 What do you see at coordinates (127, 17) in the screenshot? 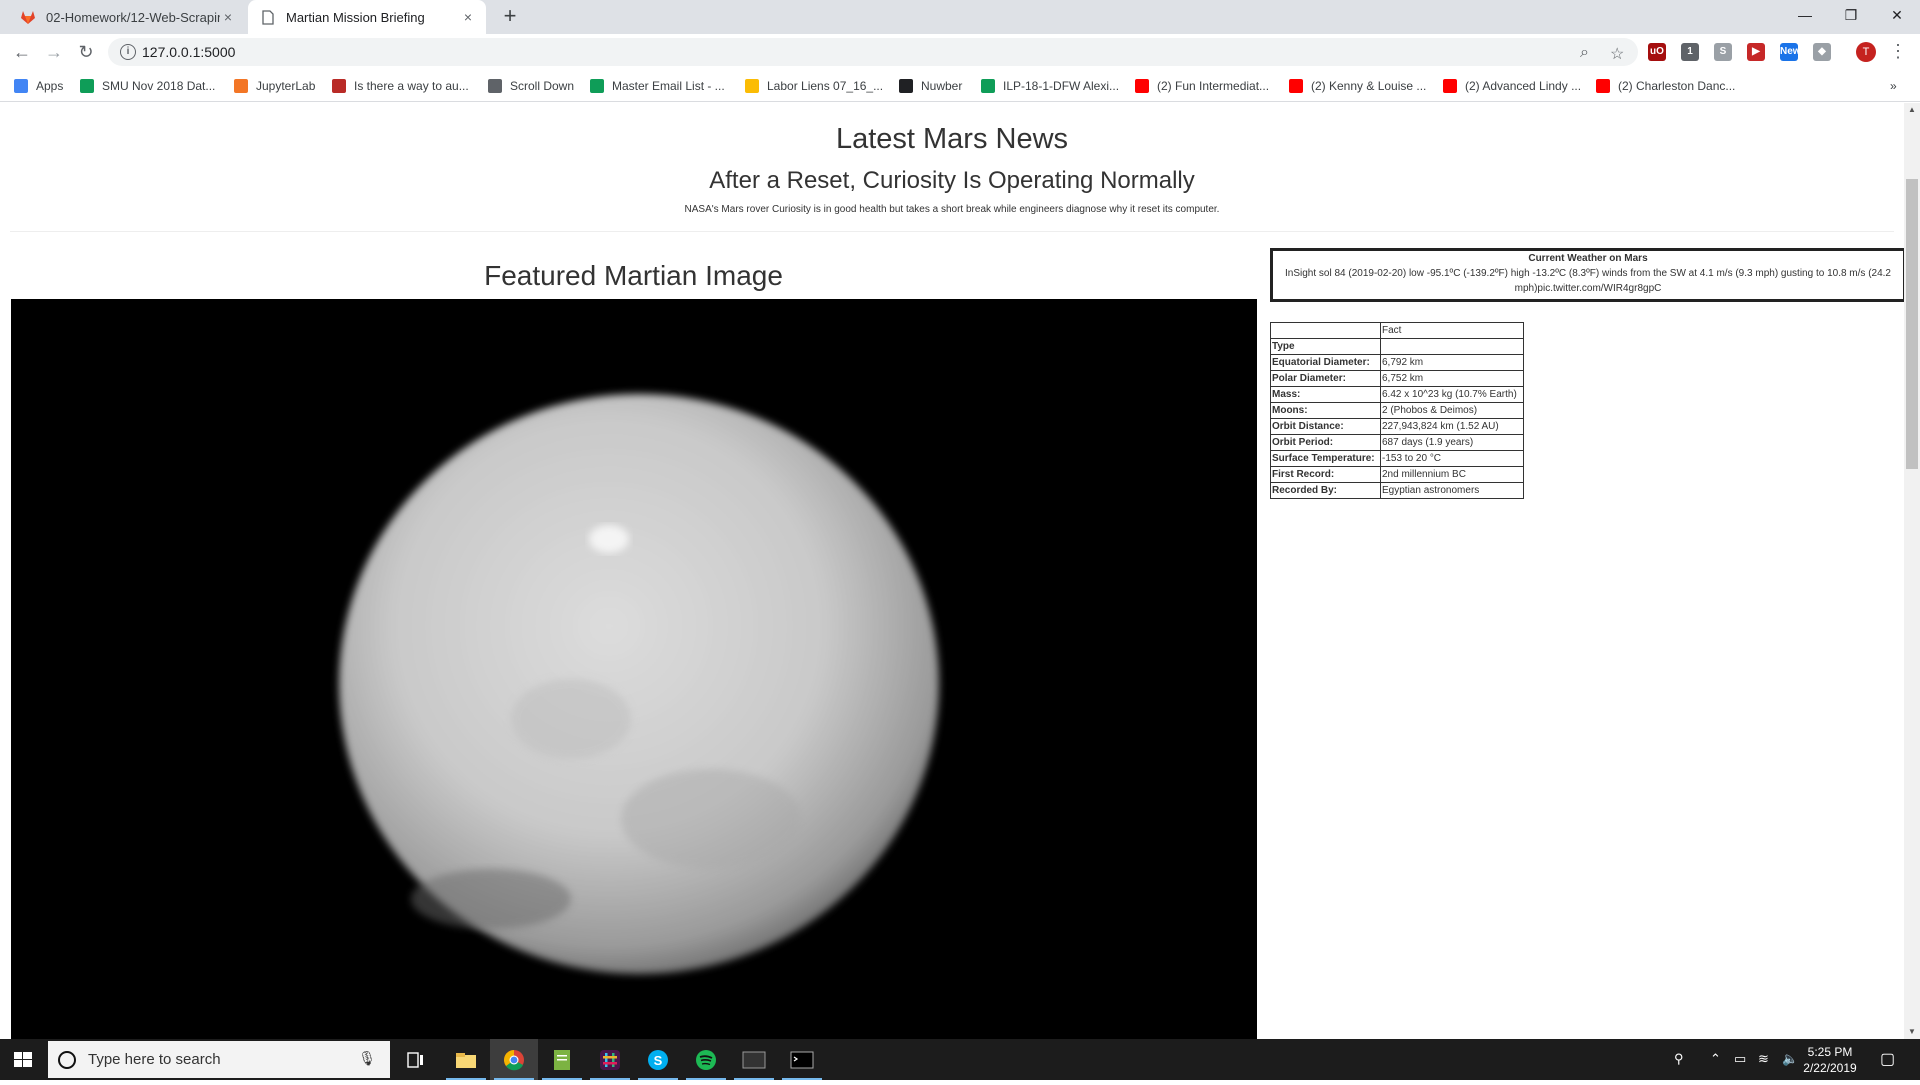
I see `tab-web-scraping: 02-Homework/12-Web-Scraping ×` at bounding box center [127, 17].